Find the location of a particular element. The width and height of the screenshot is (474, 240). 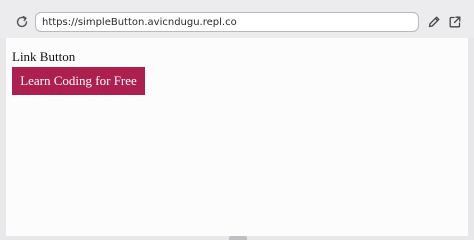

address-bar: https://simpleButton.avicndugu.repl.co is located at coordinates (227, 22).